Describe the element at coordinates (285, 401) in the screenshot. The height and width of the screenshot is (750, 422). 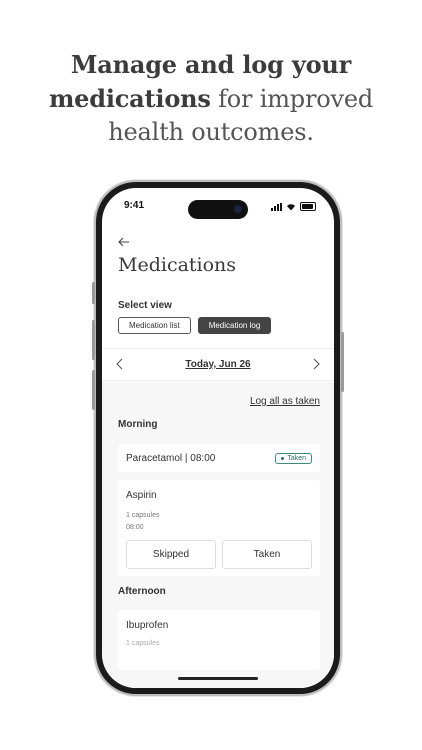
I see `log-all-taken-link: Log all as taken` at that location.